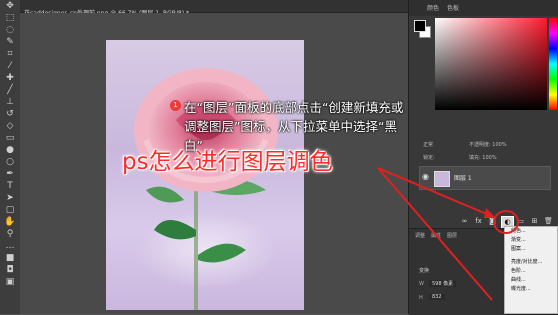 This screenshot has height=315, width=558. I want to click on eraser-icon: ◇, so click(10, 126).